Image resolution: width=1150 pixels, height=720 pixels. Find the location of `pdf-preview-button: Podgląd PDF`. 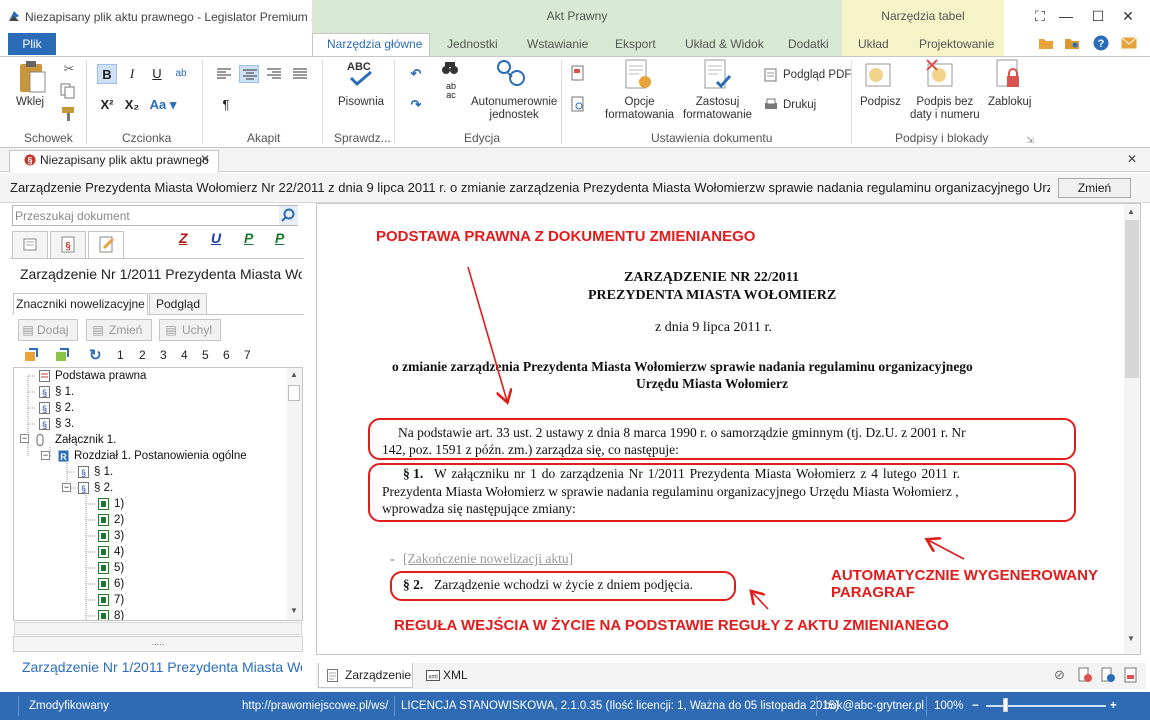

pdf-preview-button: Podgląd PDF is located at coordinates (817, 75).